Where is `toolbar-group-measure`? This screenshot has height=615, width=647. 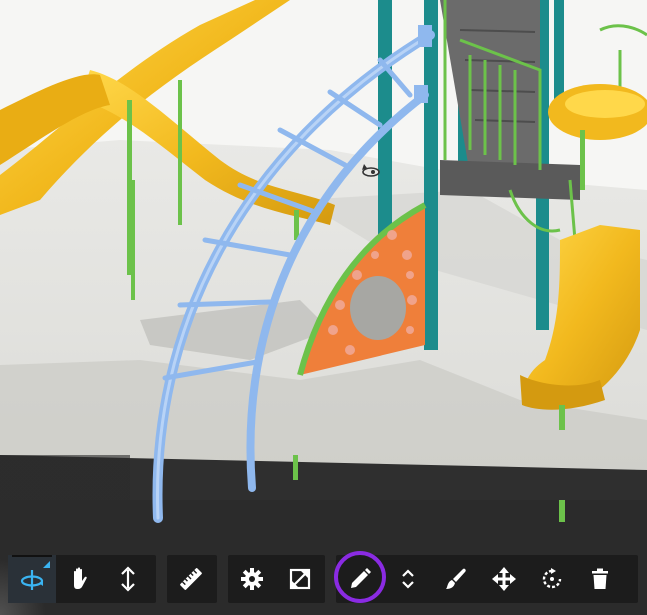 toolbar-group-measure is located at coordinates (192, 579).